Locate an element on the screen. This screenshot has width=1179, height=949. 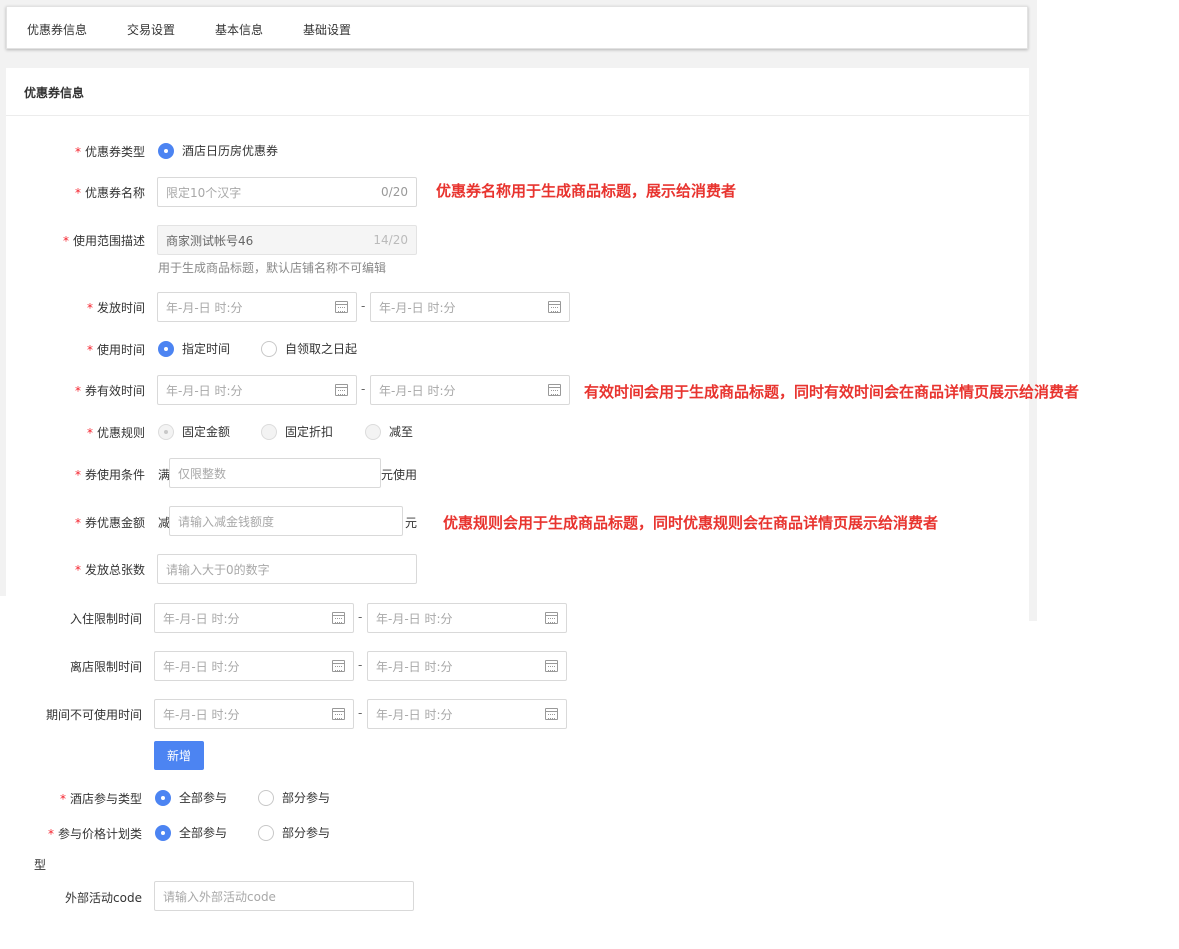
use-time-specified-radio: 指定时间 is located at coordinates (194, 348).